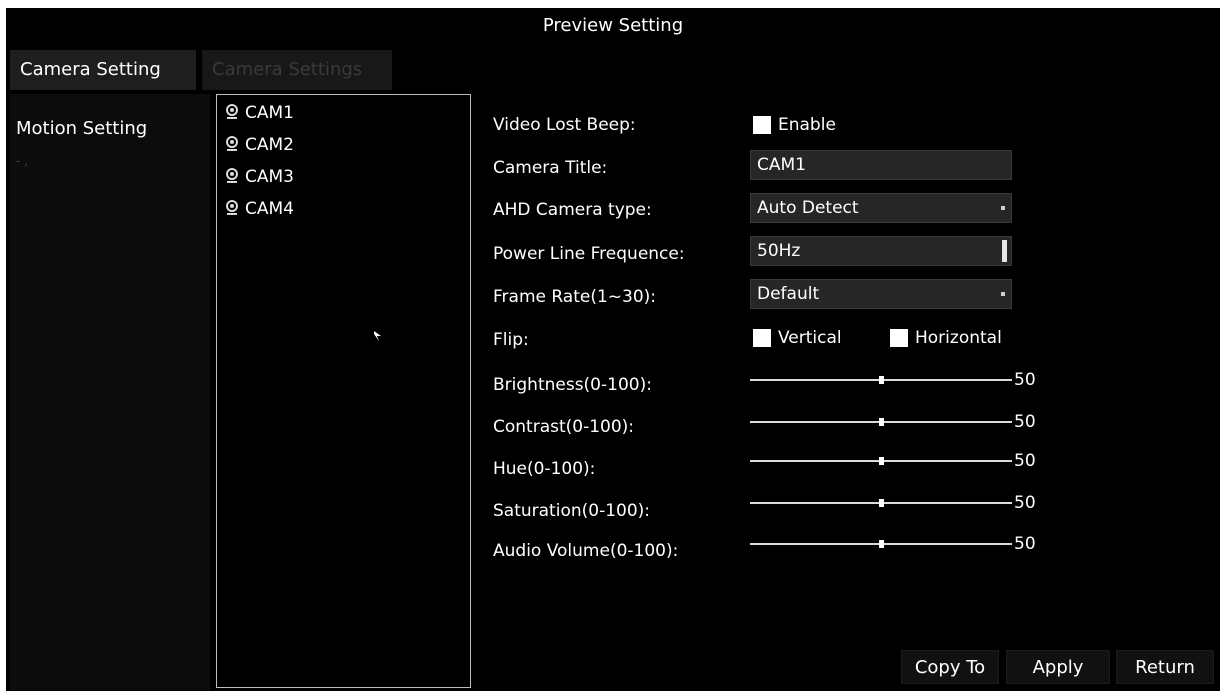 The width and height of the screenshot is (1228, 695). What do you see at coordinates (1025, 461) in the screenshot?
I see `hue-value: 50` at bounding box center [1025, 461].